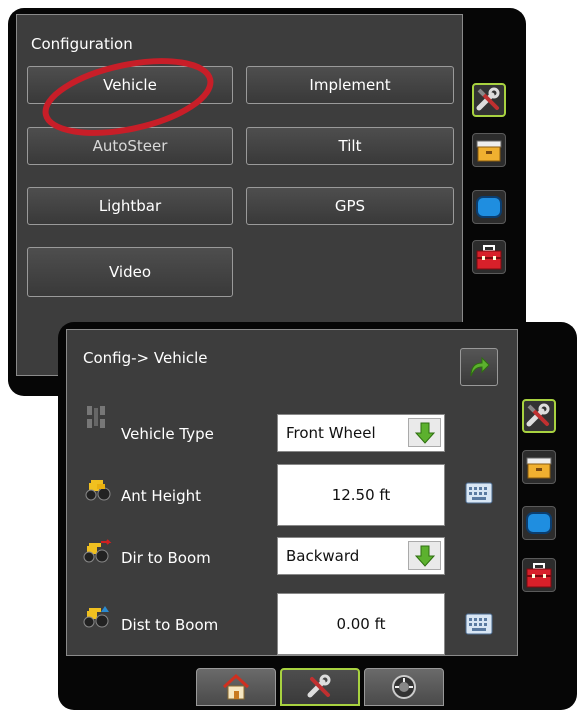 The width and height of the screenshot is (577, 712). What do you see at coordinates (166, 558) in the screenshot?
I see `dir-to-boom-label: Dir to Boom` at bounding box center [166, 558].